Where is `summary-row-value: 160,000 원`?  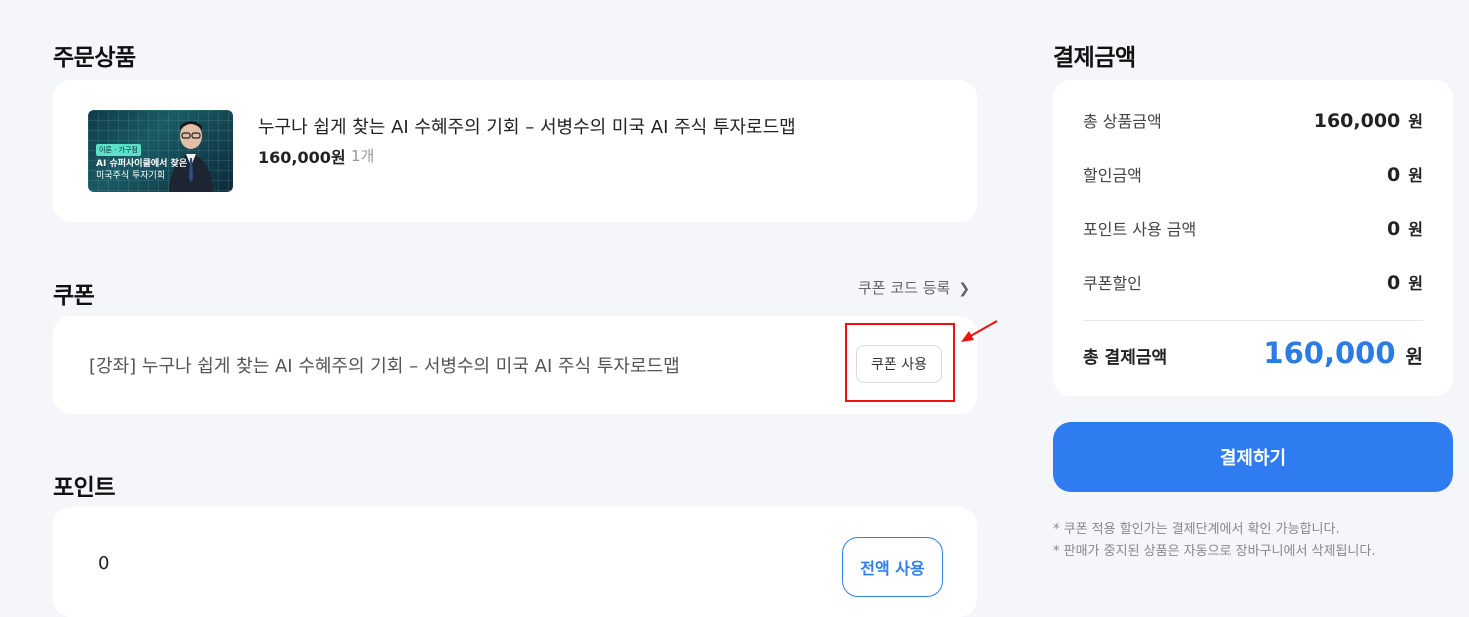
summary-row-value: 160,000 원 is located at coordinates (1368, 120).